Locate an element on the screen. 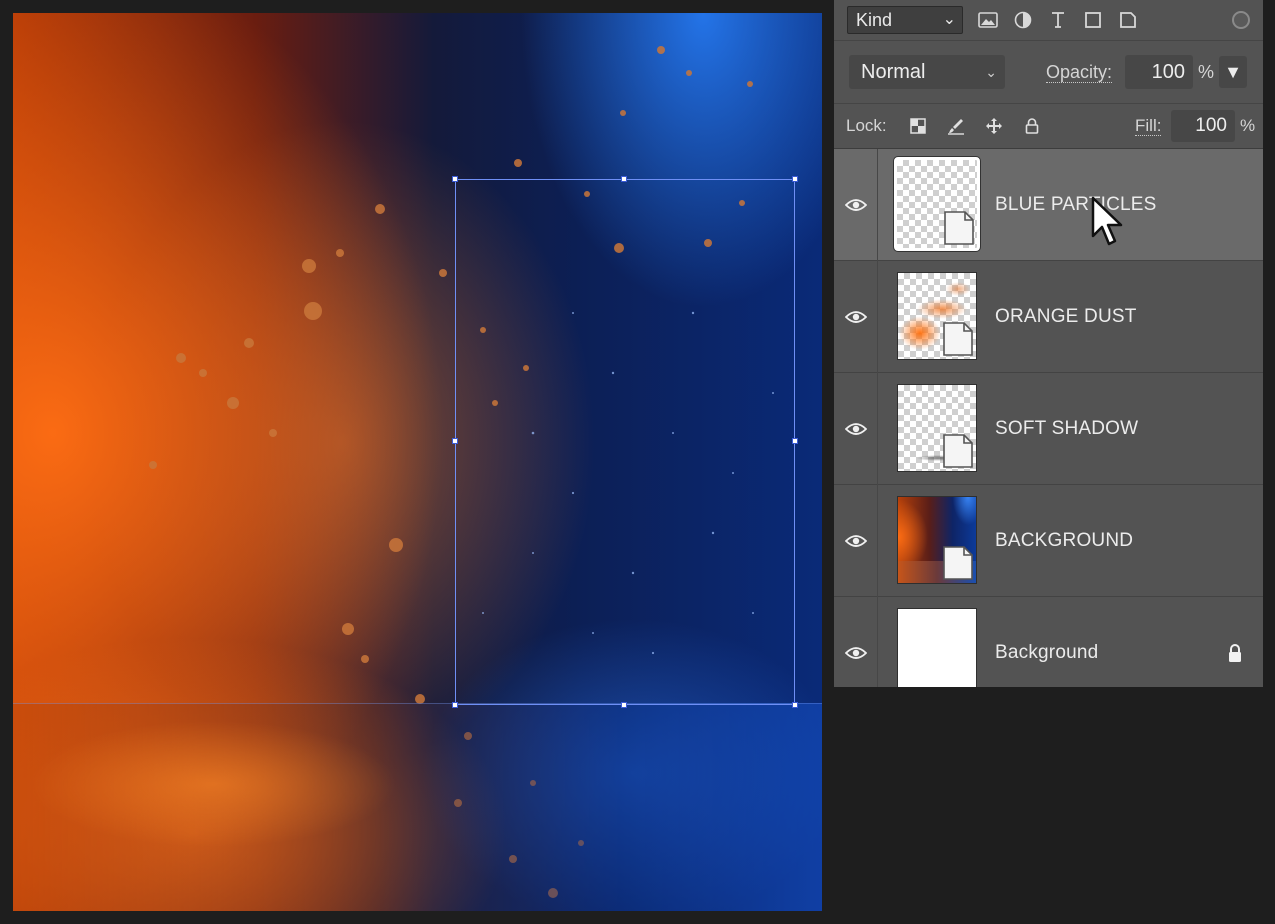 This screenshot has height=924, width=1275. blend-opacity-bar: Normal ⌄ Opacity: 100 % ▼ is located at coordinates (1048, 72).